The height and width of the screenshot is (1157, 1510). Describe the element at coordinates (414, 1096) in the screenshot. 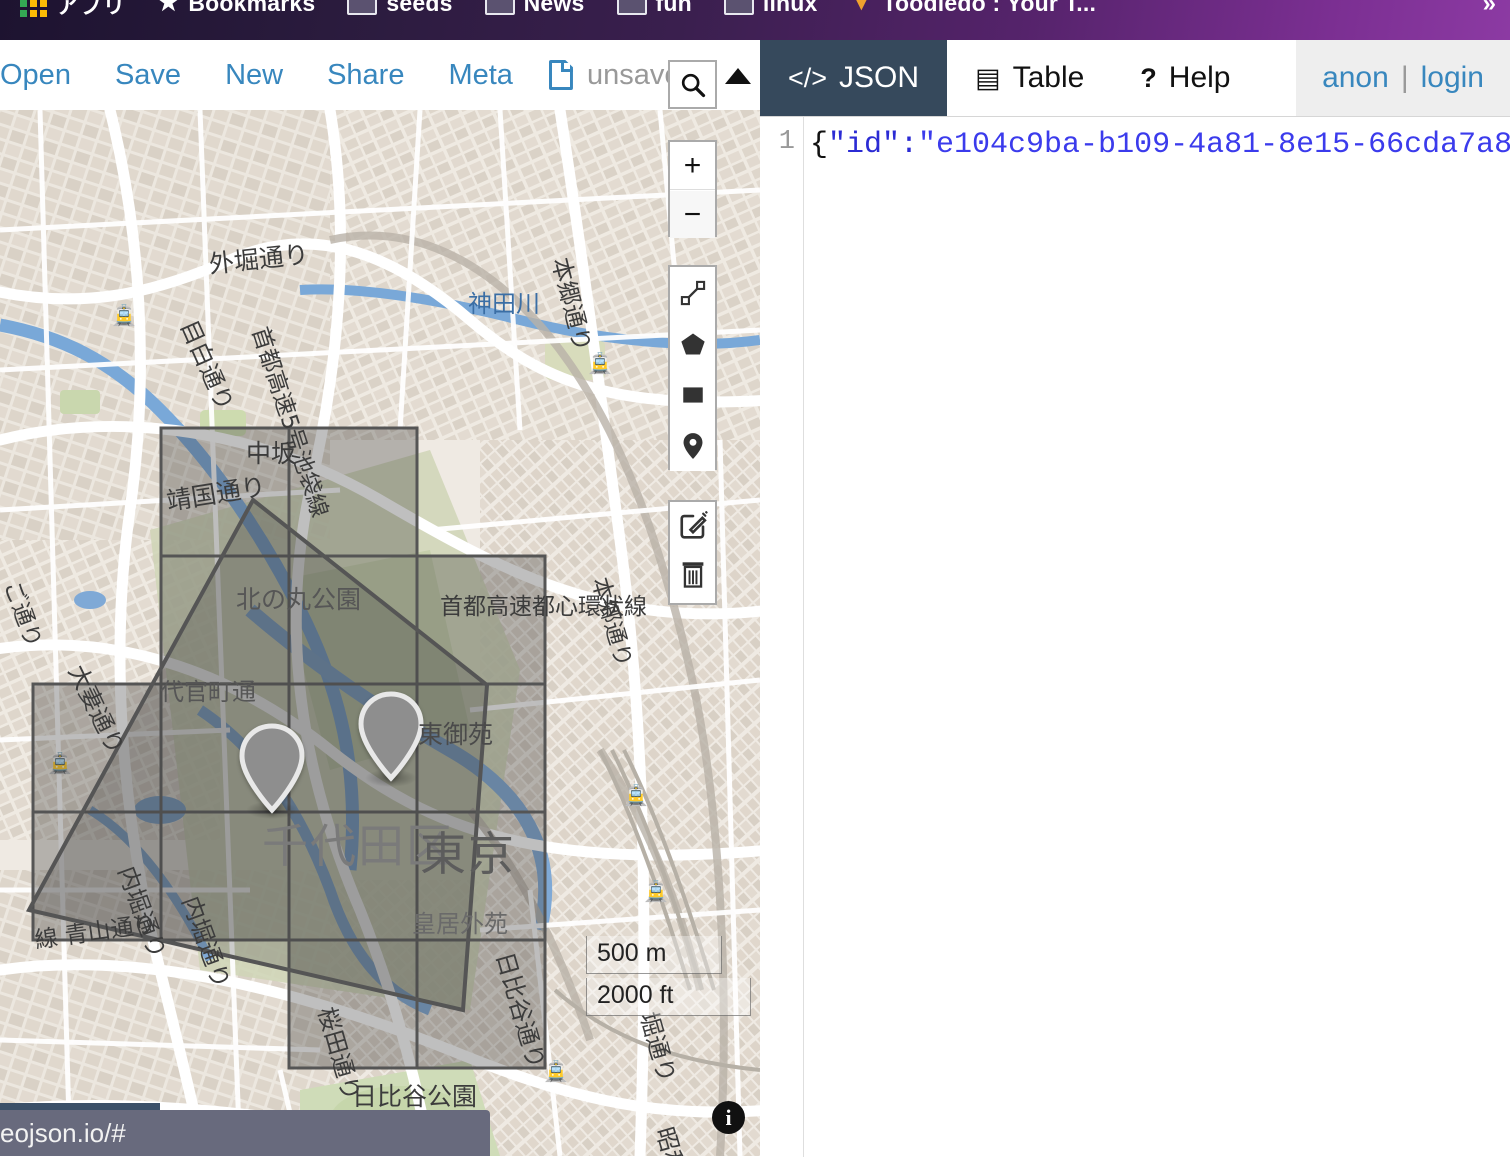

I see `svg-text: 日比谷公園` at that location.